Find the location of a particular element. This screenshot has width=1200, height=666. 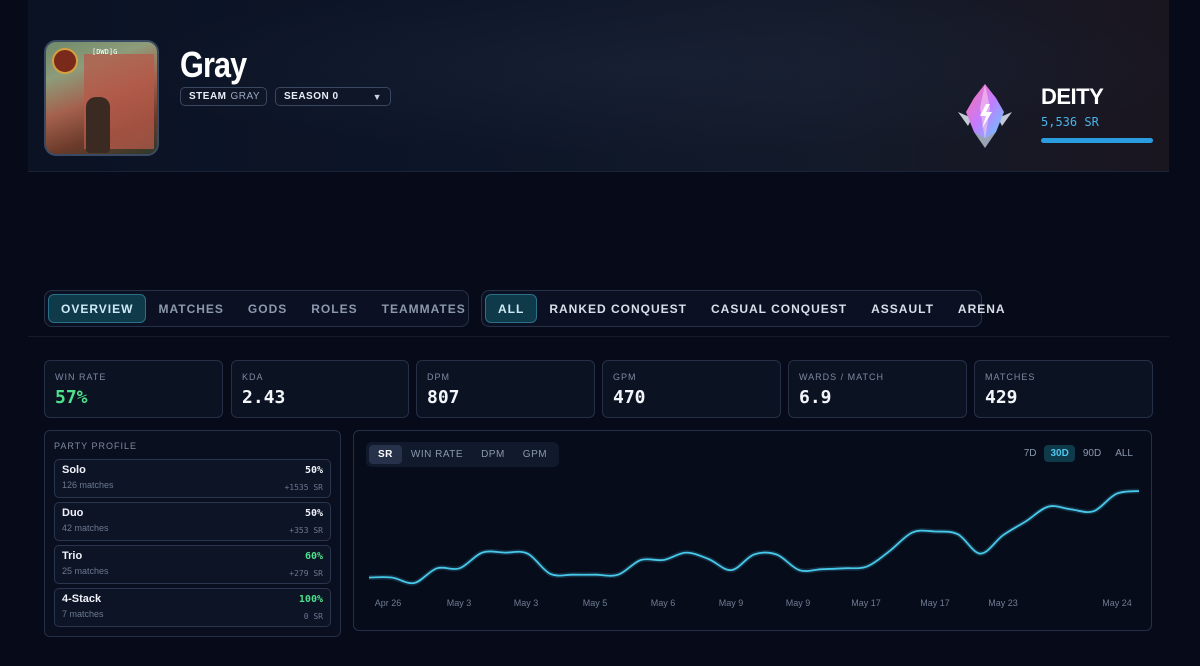

platform-badge: STEAM GRAY is located at coordinates (223, 96).